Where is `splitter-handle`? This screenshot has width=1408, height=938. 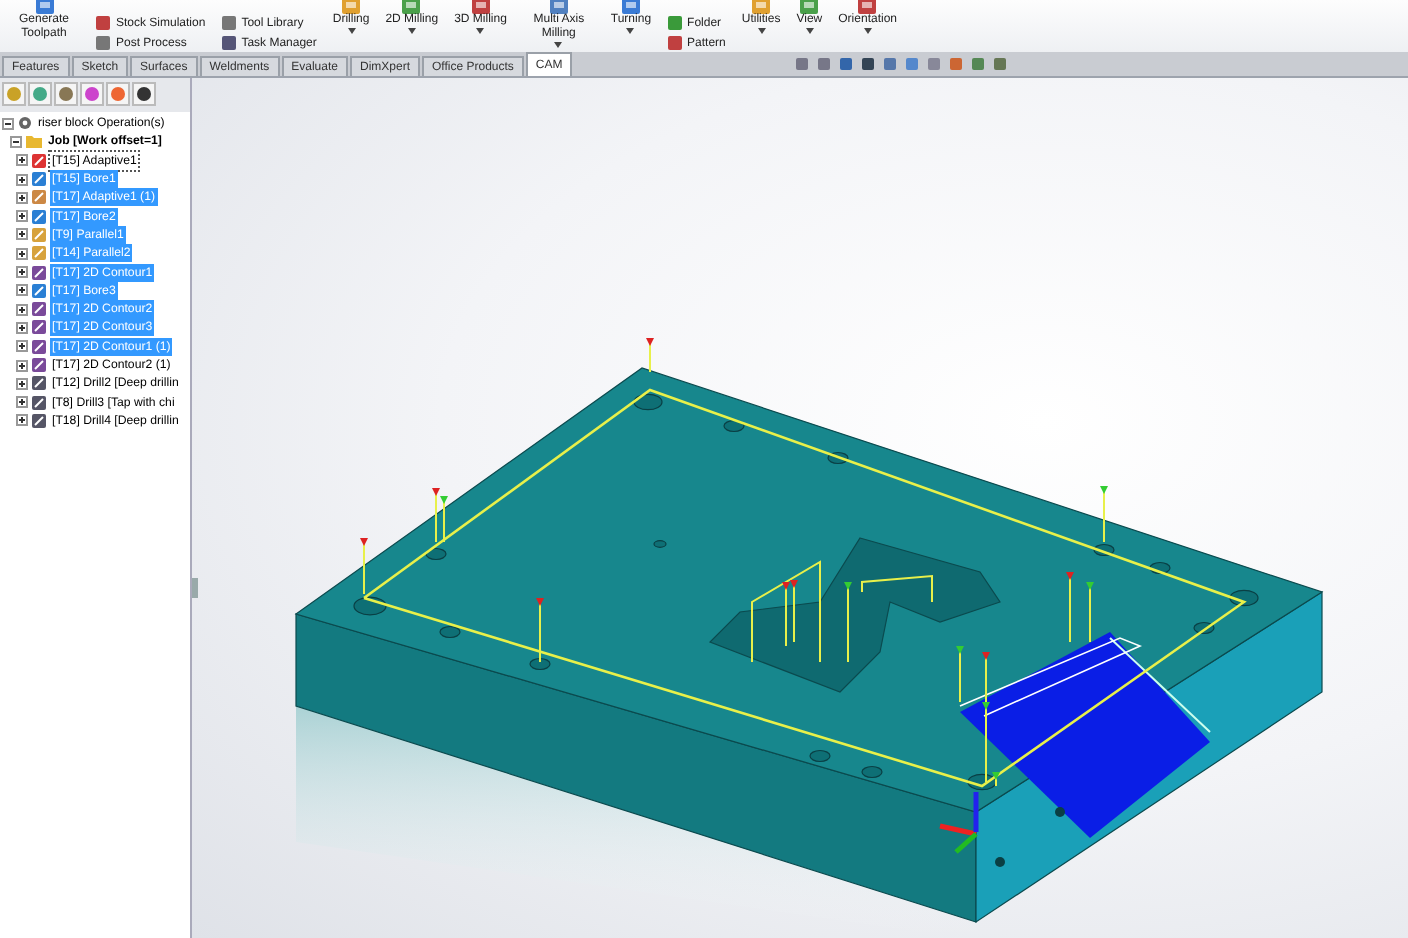
splitter-handle is located at coordinates (195, 588).